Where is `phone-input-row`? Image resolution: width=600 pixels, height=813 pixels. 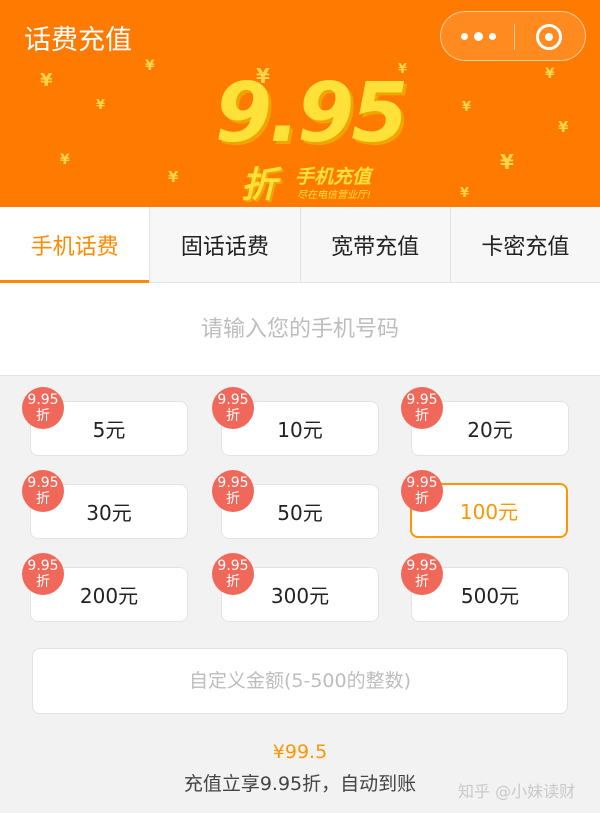
phone-input-row is located at coordinates (300, 329).